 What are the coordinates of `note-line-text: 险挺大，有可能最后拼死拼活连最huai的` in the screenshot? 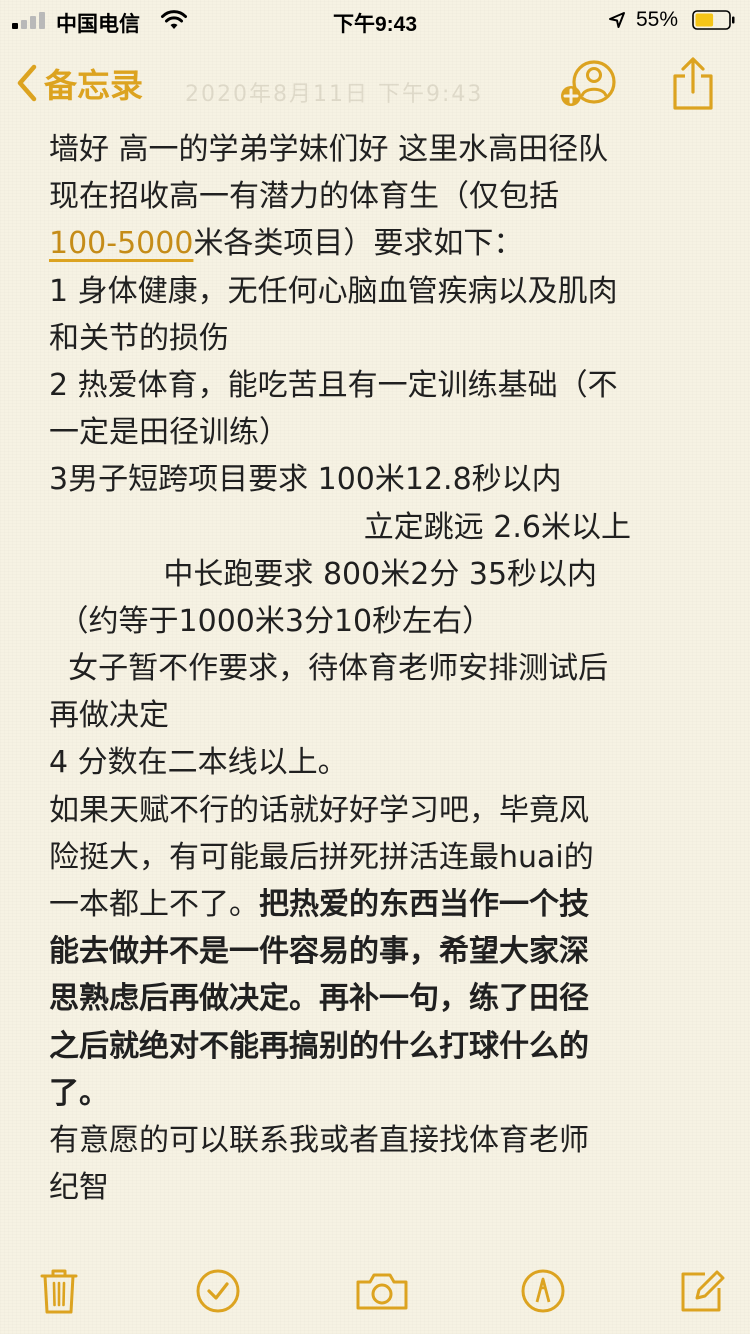 It's located at (321, 857).